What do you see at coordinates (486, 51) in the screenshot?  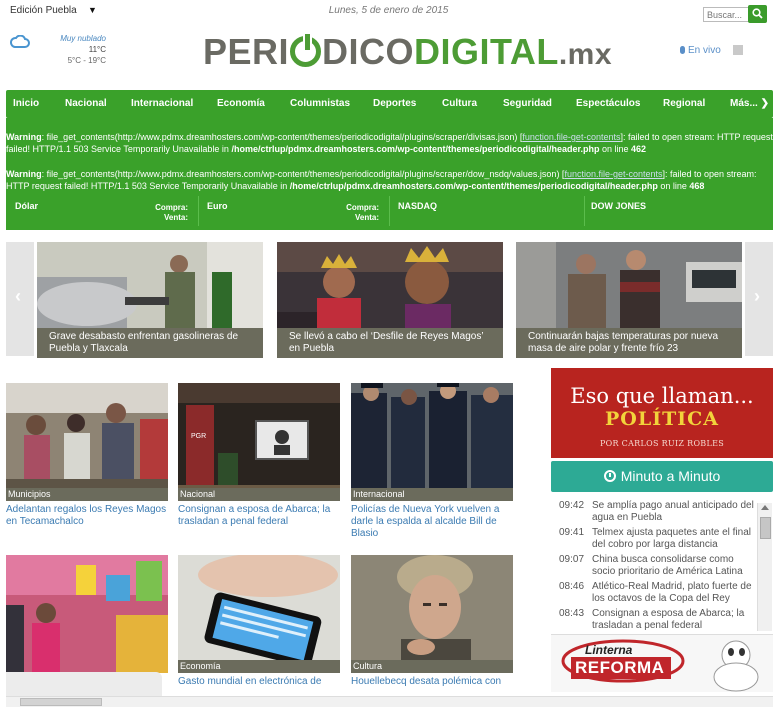 I see `logo-text-3: DIGITAL` at bounding box center [486, 51].